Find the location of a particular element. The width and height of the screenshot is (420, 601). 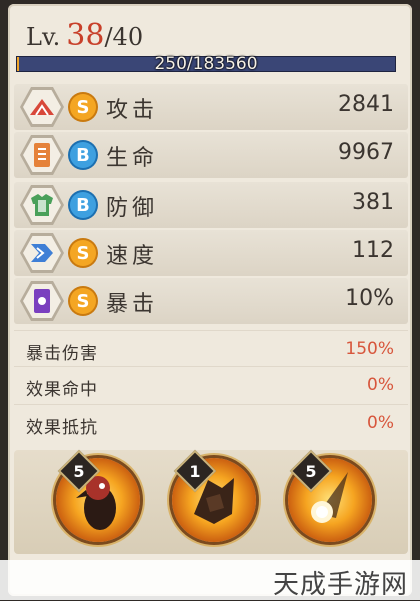

experience-bar: 250/183560 is located at coordinates (206, 64).